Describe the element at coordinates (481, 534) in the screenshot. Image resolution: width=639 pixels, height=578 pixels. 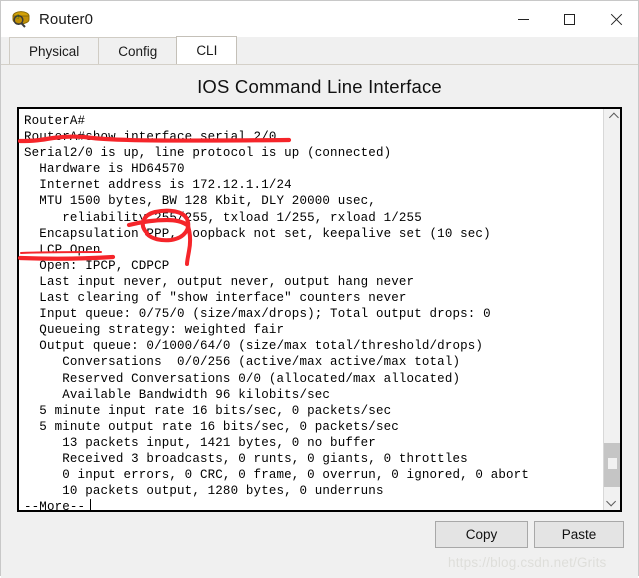
I see `copy-button: Copy` at that location.